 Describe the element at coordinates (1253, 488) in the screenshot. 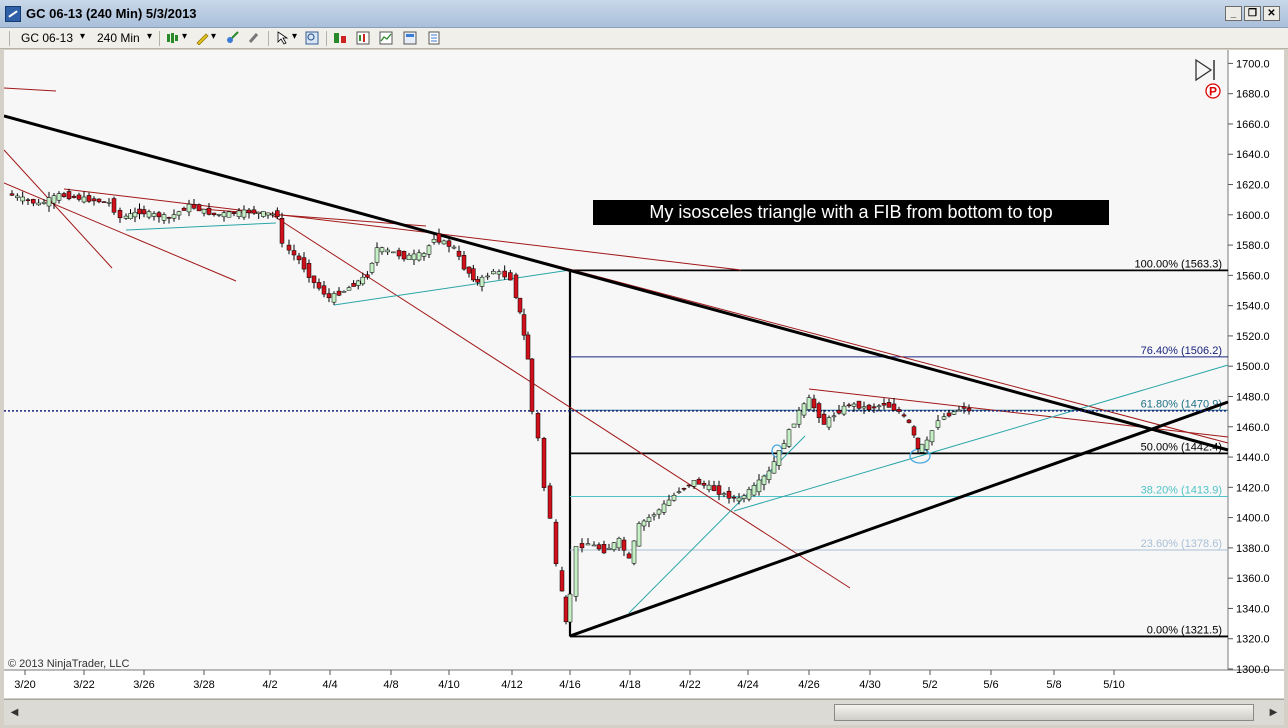

I see `price-tick-label: 1420.0` at that location.